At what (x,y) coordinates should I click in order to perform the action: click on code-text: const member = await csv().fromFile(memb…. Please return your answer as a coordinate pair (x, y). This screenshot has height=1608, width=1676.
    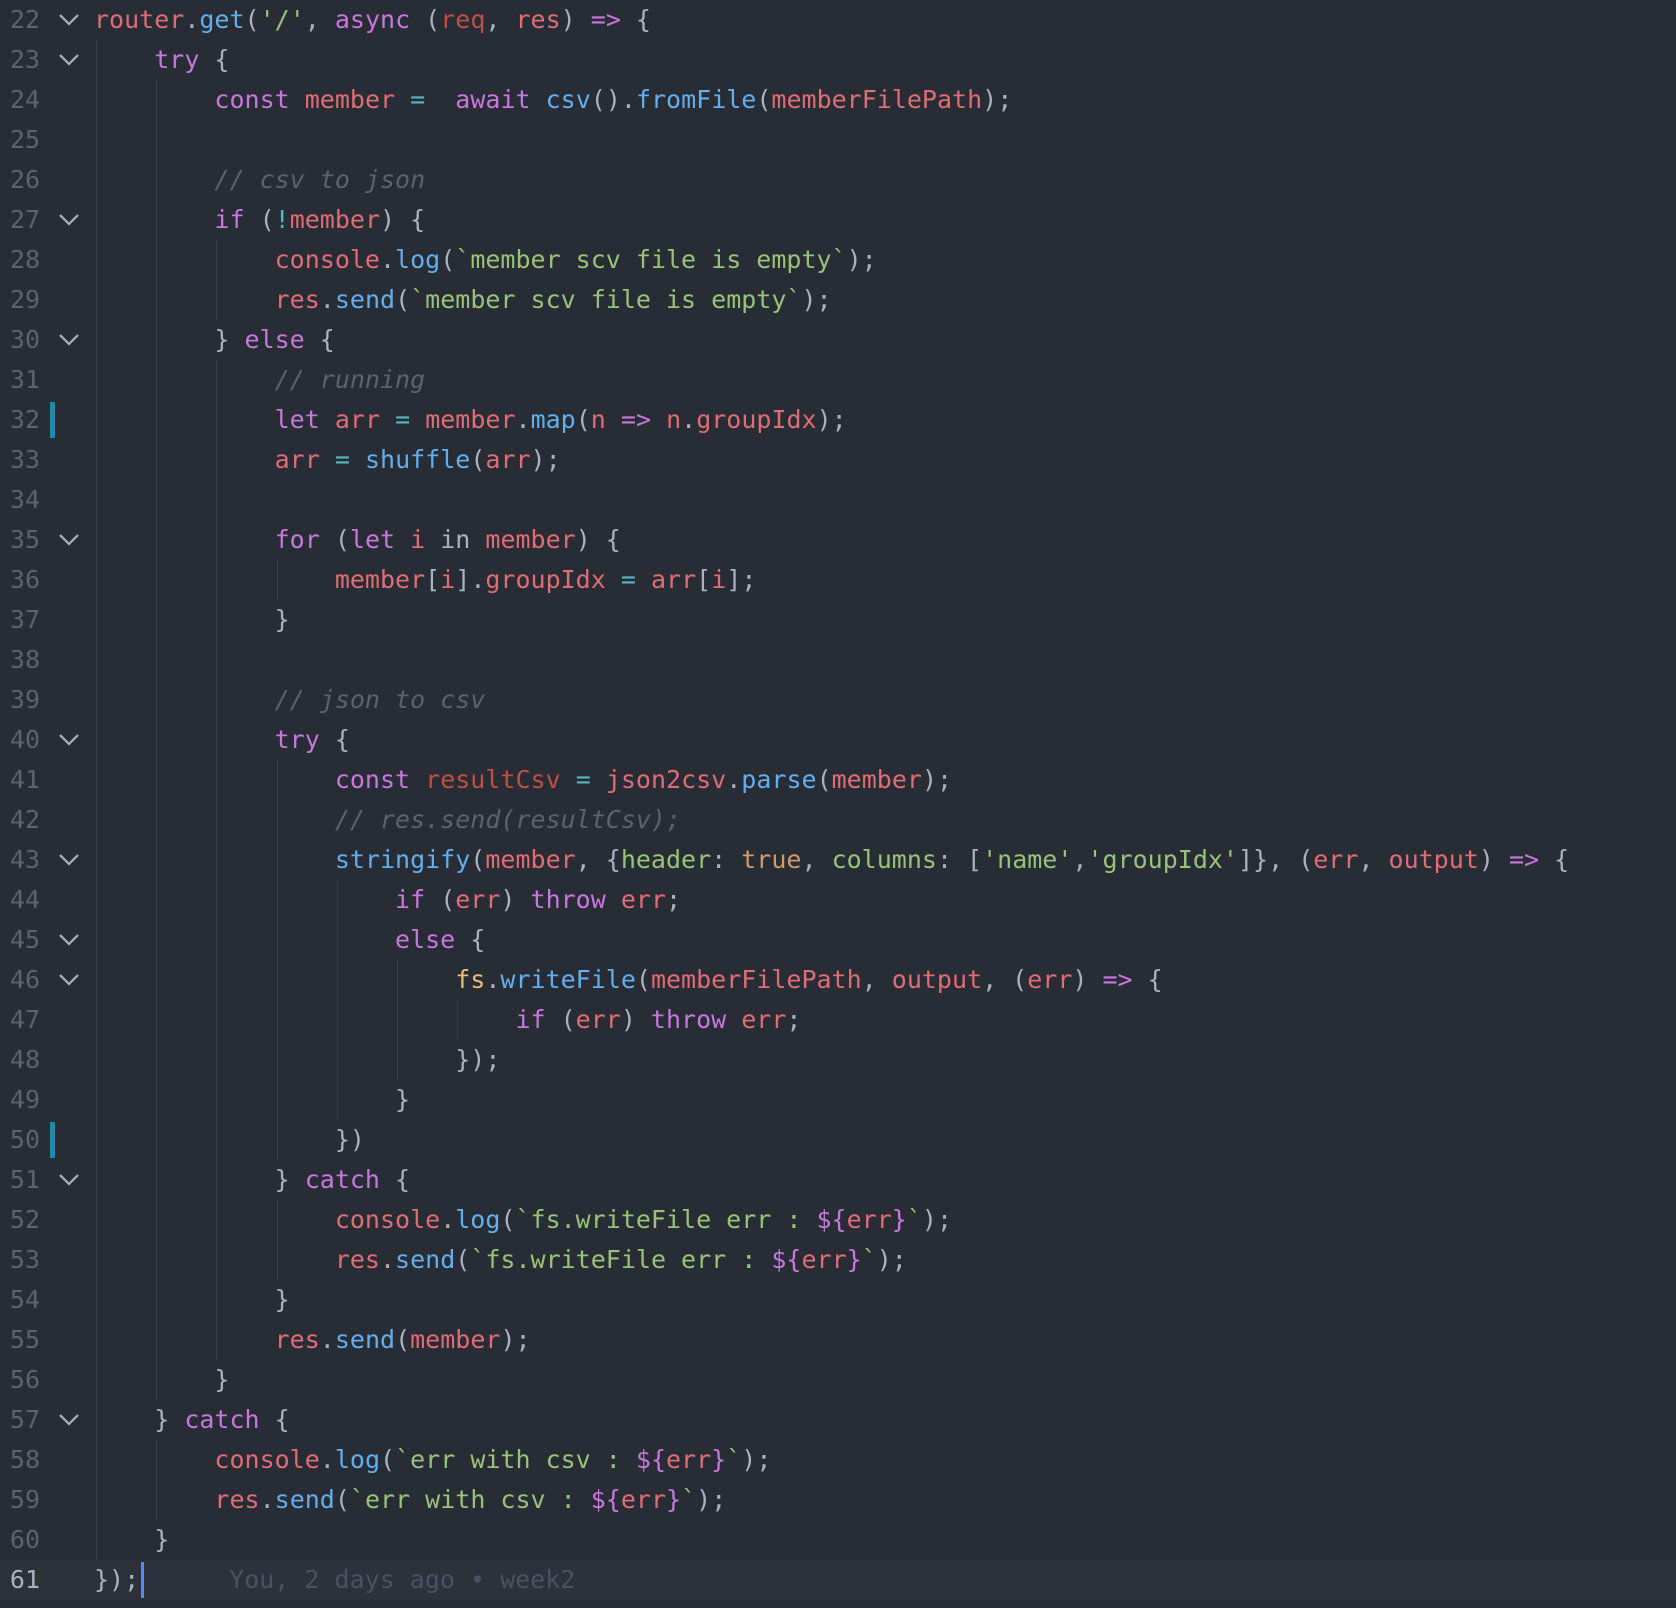
    Looking at the image, I should click on (553, 100).